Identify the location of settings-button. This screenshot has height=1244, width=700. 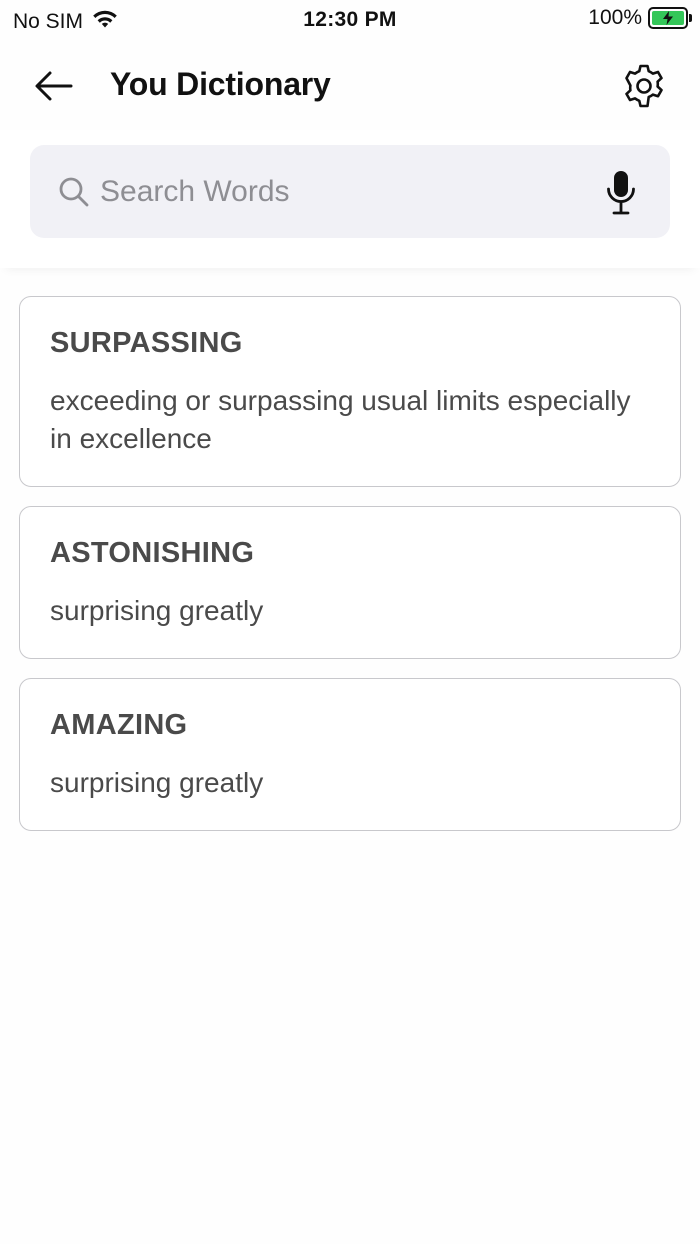
(644, 86).